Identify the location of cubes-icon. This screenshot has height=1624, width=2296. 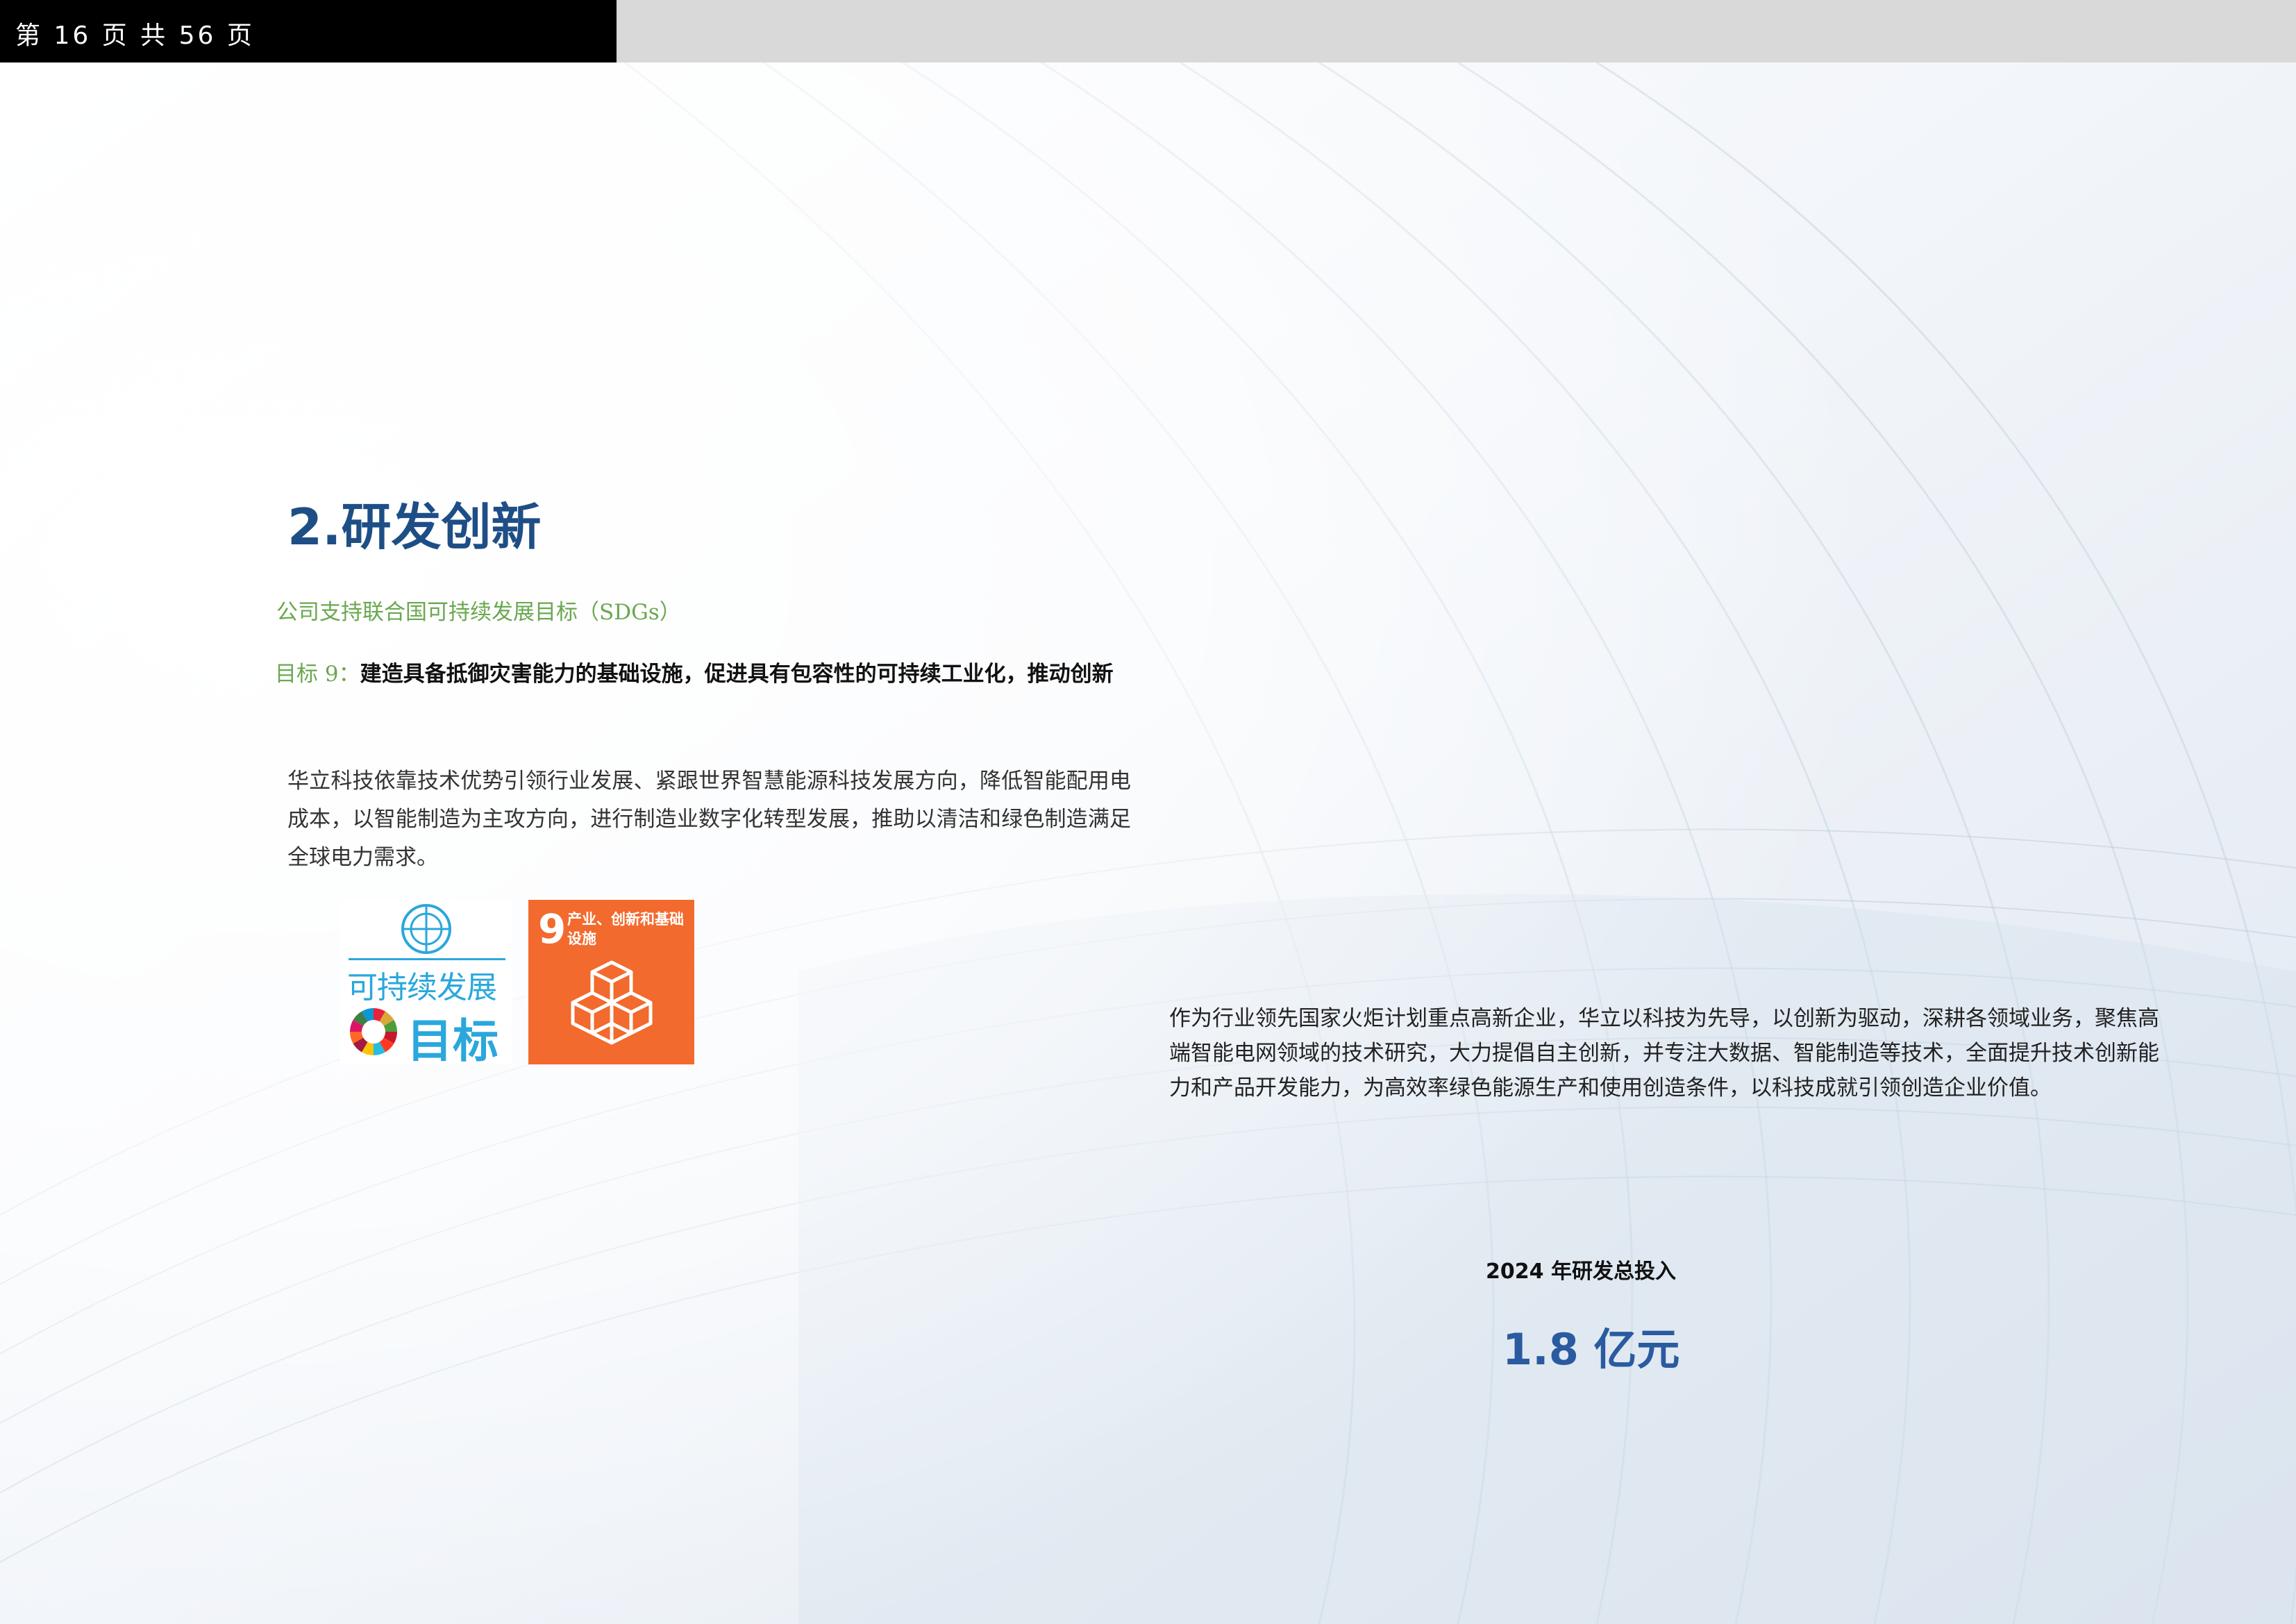
(612, 1003).